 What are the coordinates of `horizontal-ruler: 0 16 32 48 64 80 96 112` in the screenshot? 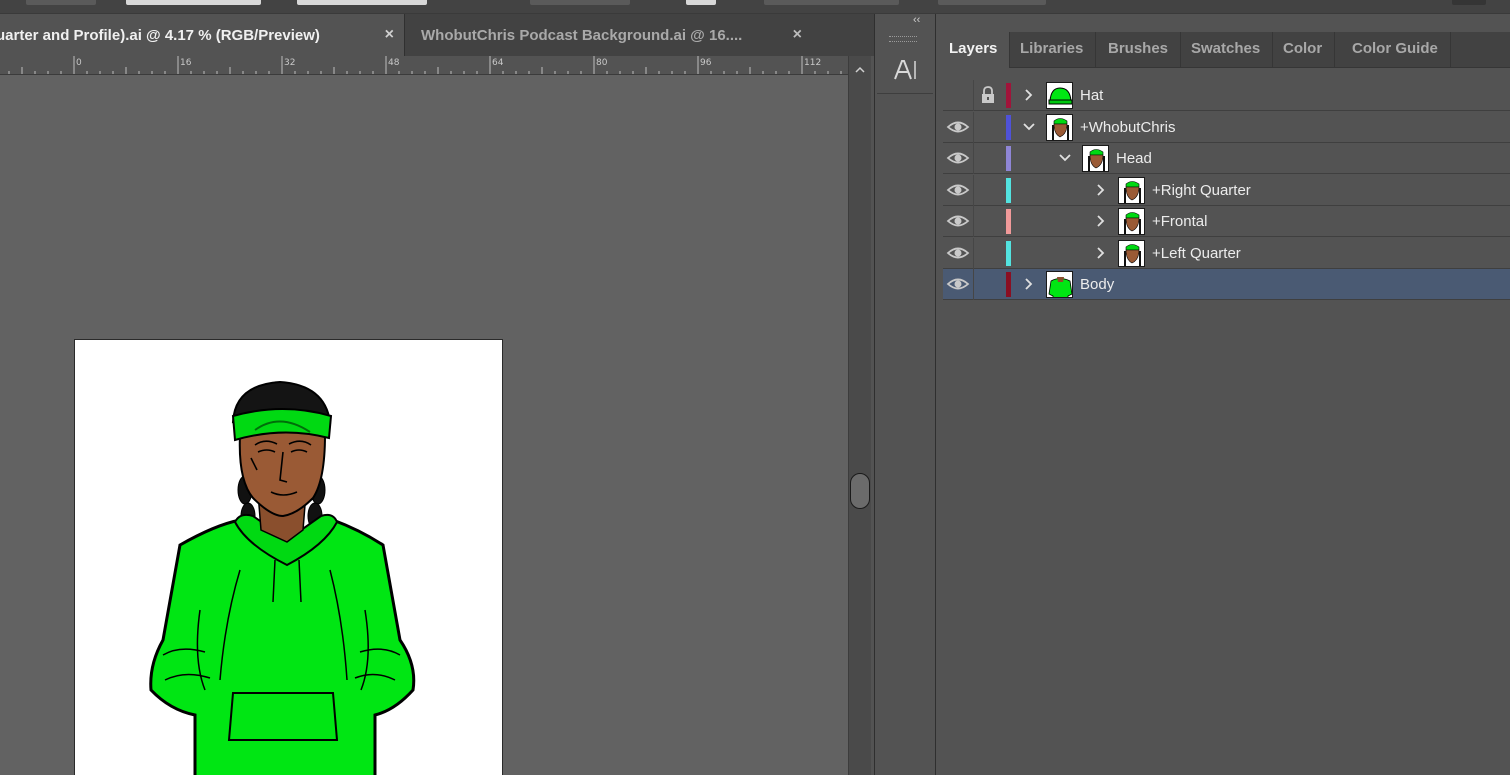 It's located at (424, 65).